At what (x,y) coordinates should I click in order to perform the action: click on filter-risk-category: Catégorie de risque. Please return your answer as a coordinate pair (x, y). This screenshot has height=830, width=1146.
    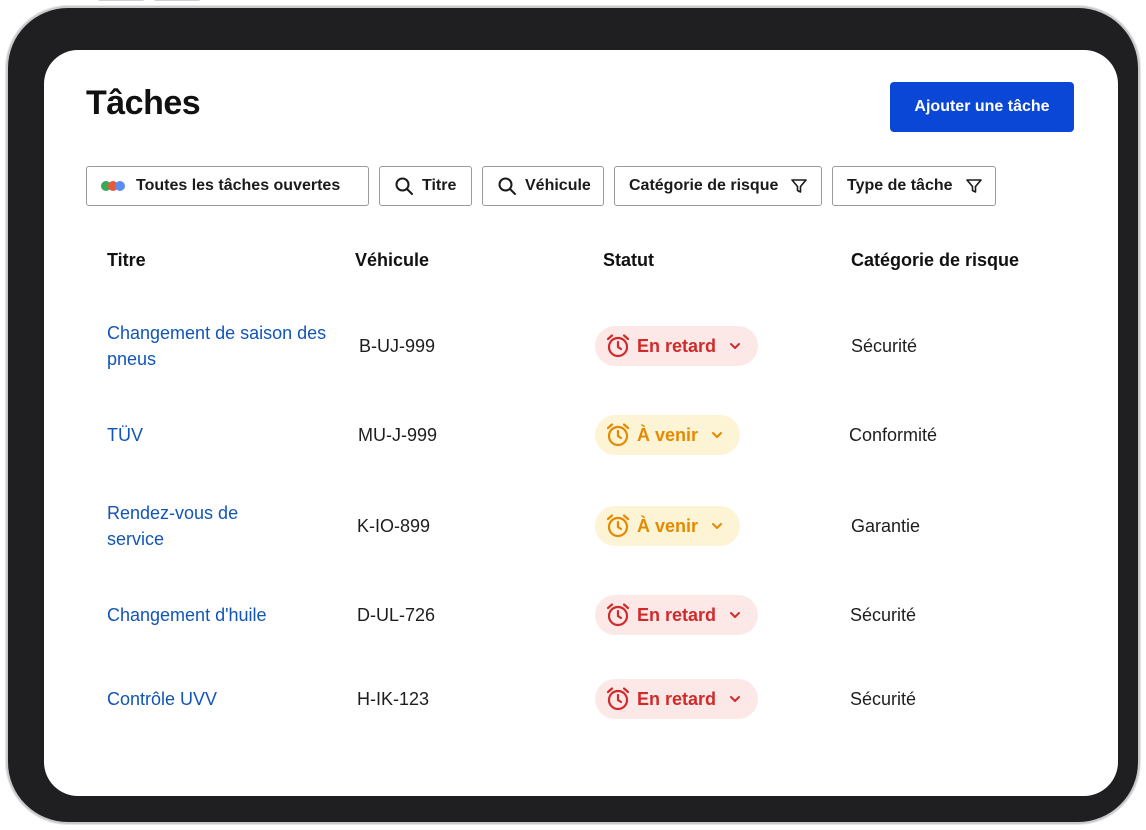
    Looking at the image, I should click on (718, 186).